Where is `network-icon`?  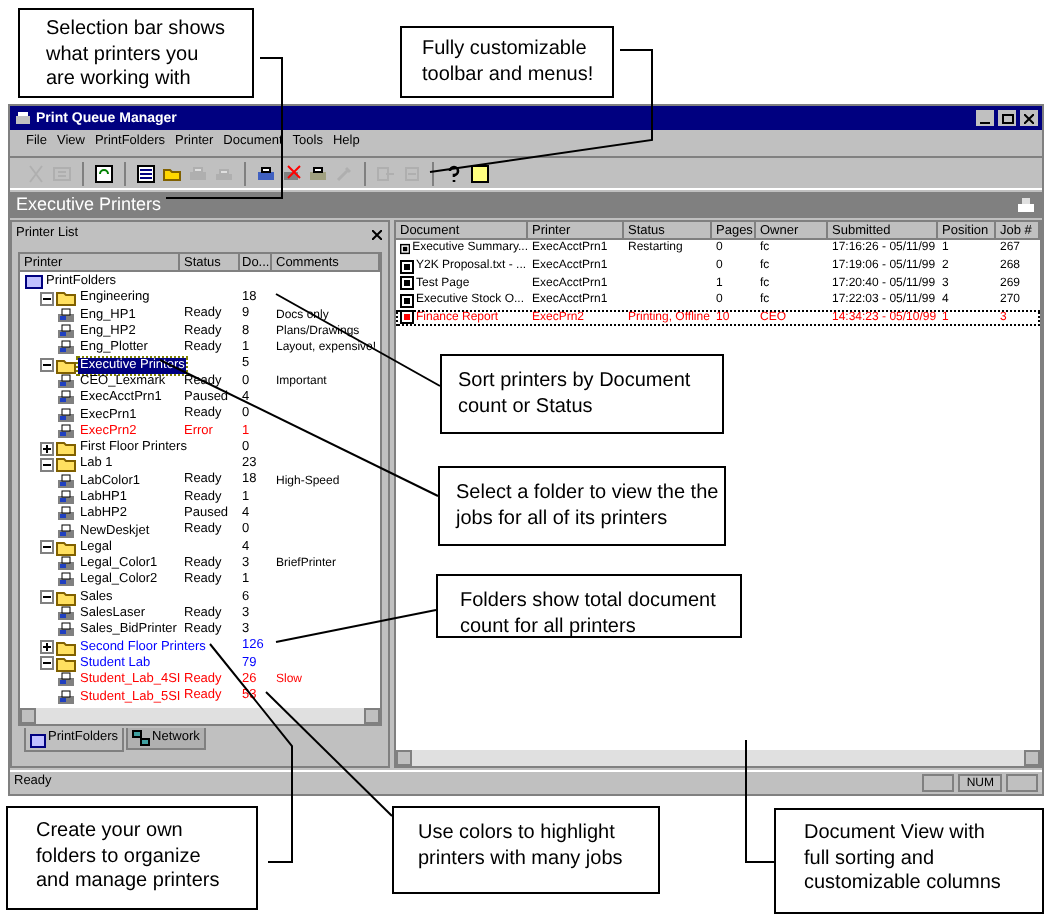 network-icon is located at coordinates (141, 738).